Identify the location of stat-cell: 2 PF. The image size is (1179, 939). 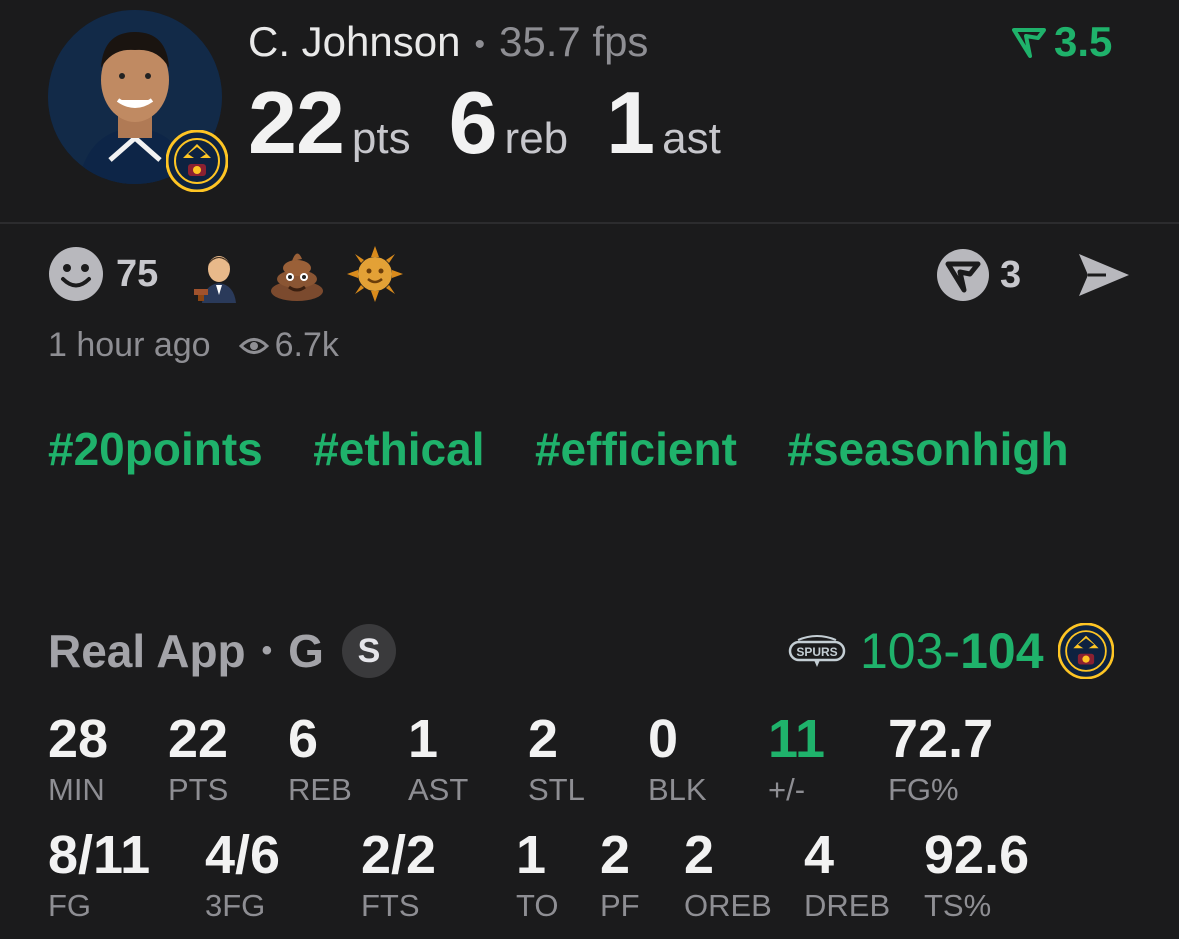
(620, 876).